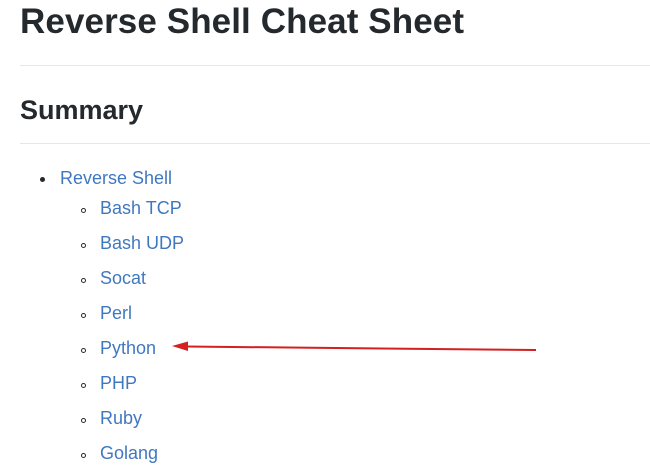 This screenshot has width=650, height=466. What do you see at coordinates (180, 346) in the screenshot?
I see `arrowhead-icon` at bounding box center [180, 346].